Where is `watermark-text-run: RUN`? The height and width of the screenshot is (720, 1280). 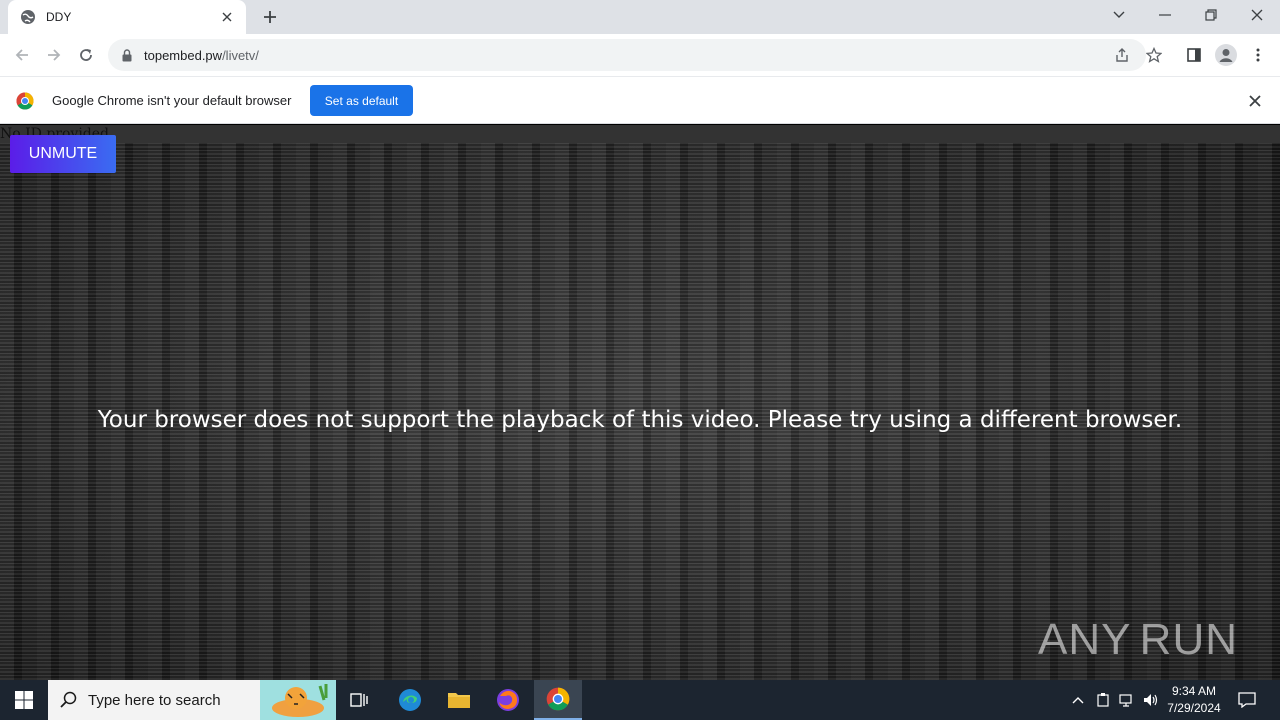 watermark-text-run: RUN is located at coordinates (1188, 639).